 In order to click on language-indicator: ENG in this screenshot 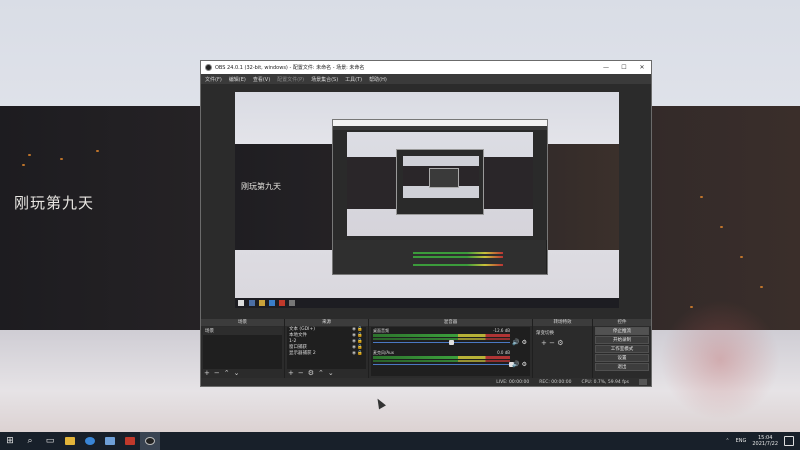, I will do `click(741, 441)`.